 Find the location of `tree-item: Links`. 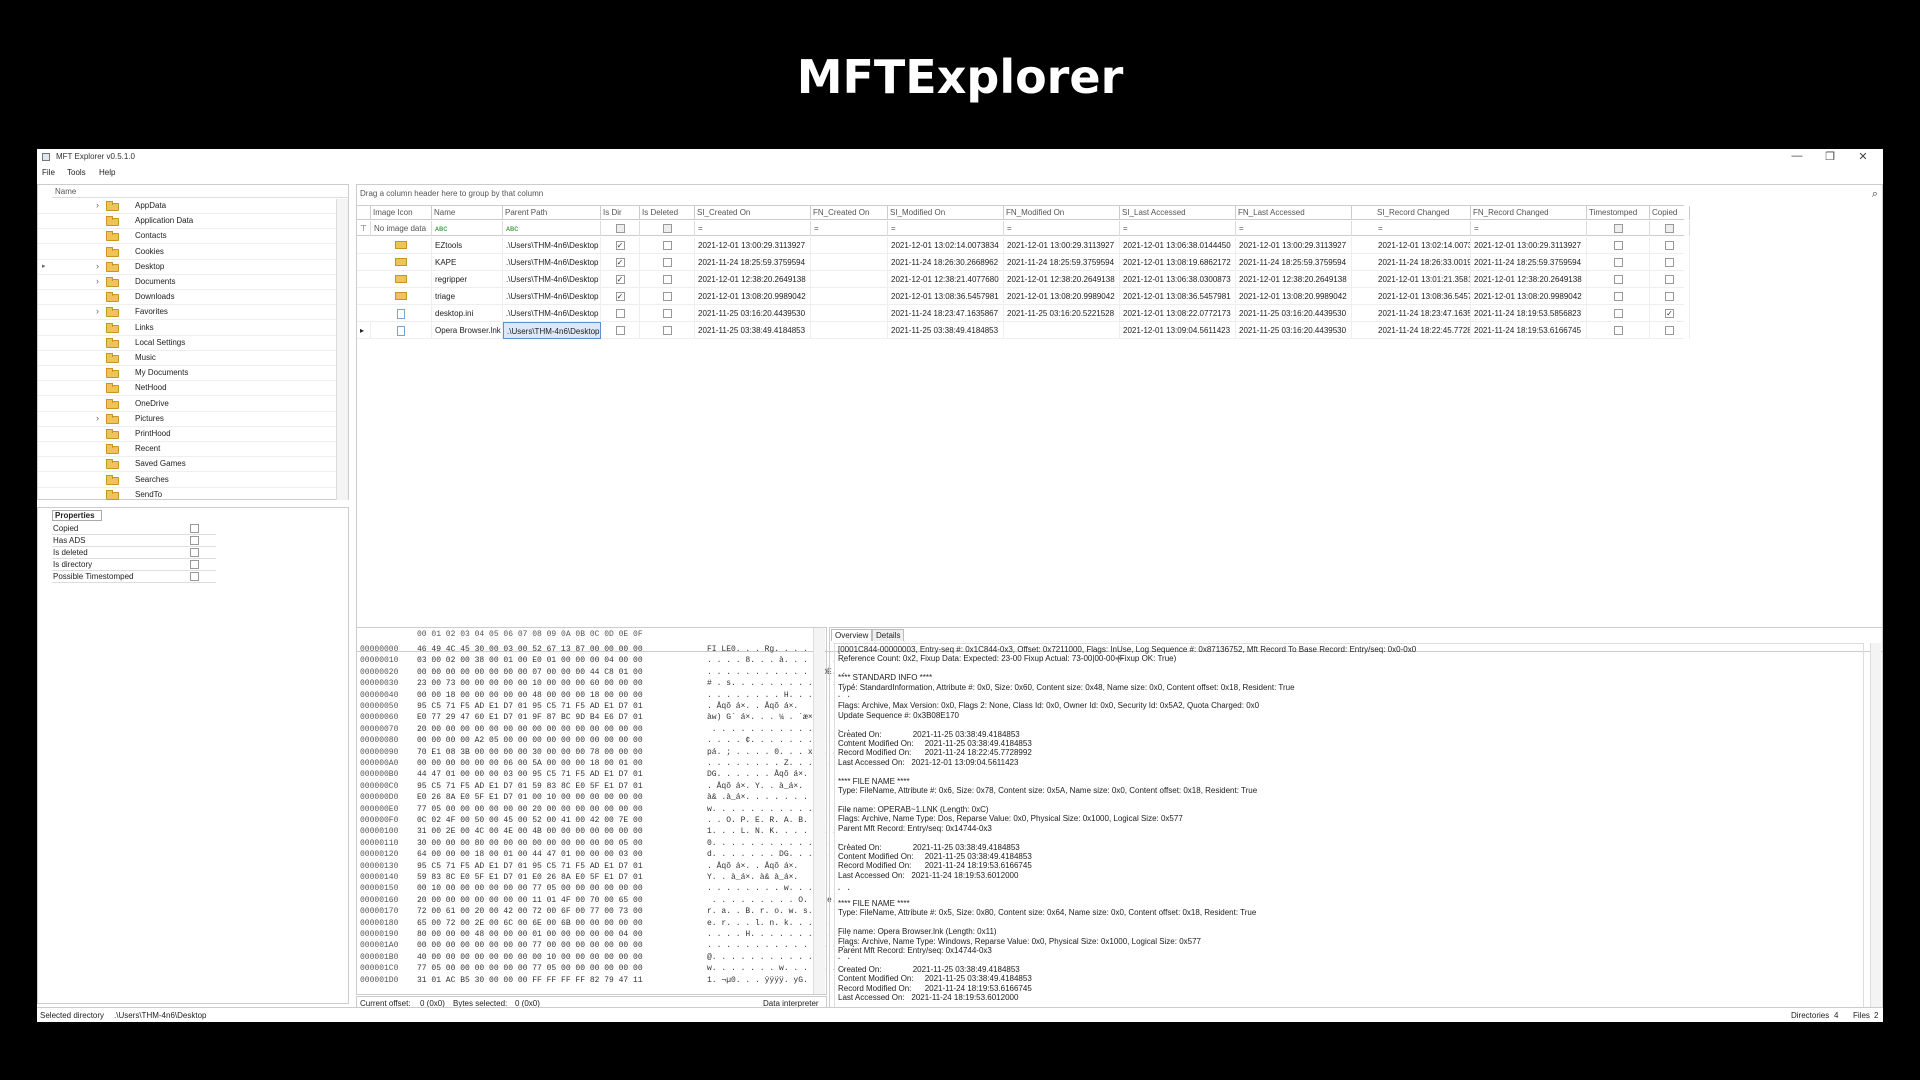

tree-item: Links is located at coordinates (187, 328).